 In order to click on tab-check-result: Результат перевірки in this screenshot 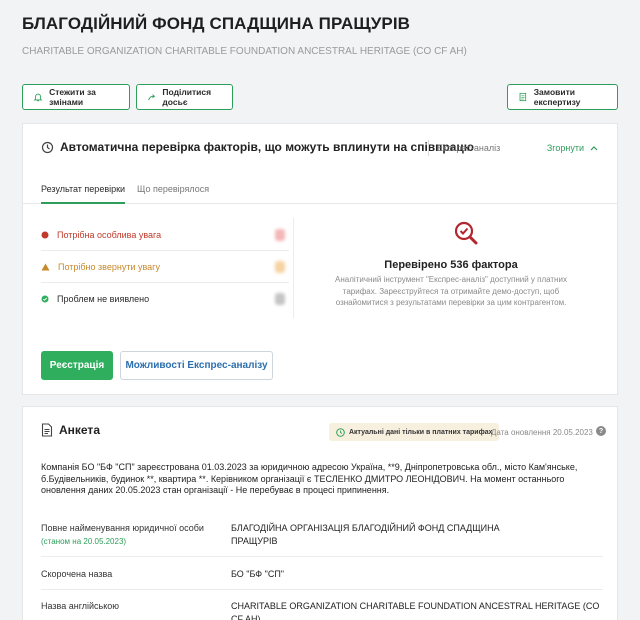, I will do `click(83, 194)`.